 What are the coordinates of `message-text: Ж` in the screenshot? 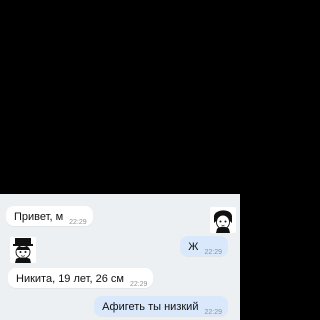 It's located at (193, 247).